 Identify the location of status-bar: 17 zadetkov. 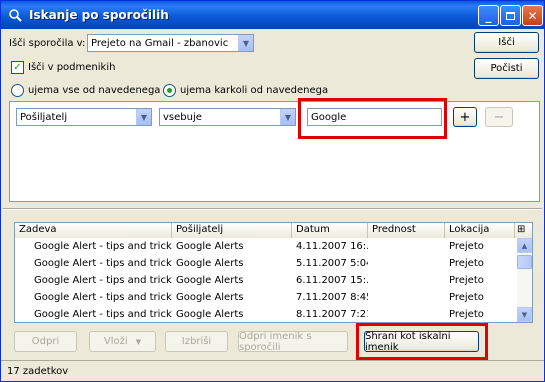
(272, 370).